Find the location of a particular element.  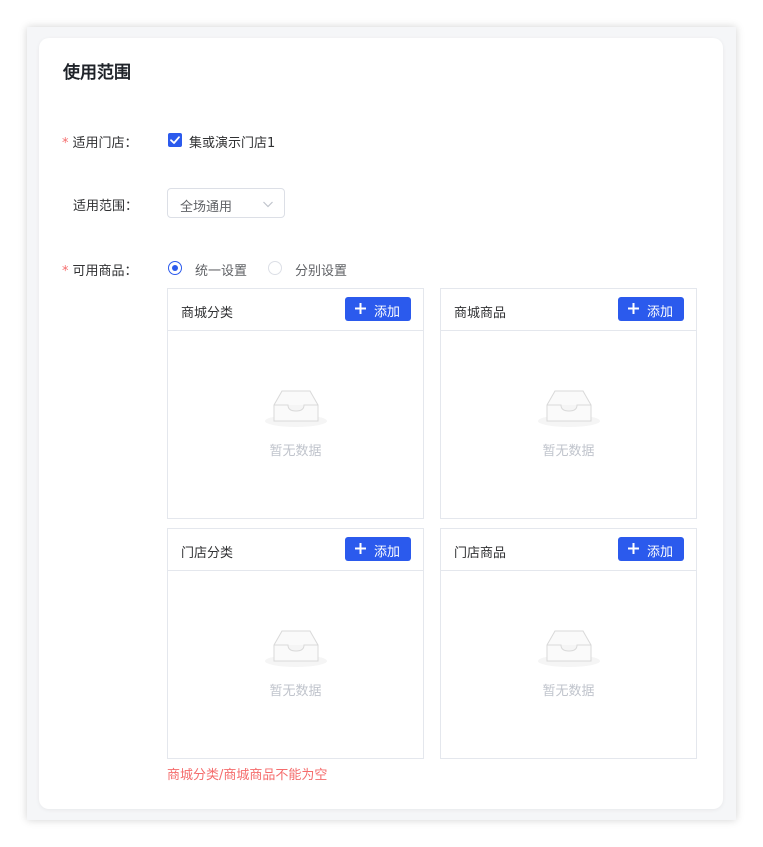

scope-select-value: 全场通用 is located at coordinates (206, 207).